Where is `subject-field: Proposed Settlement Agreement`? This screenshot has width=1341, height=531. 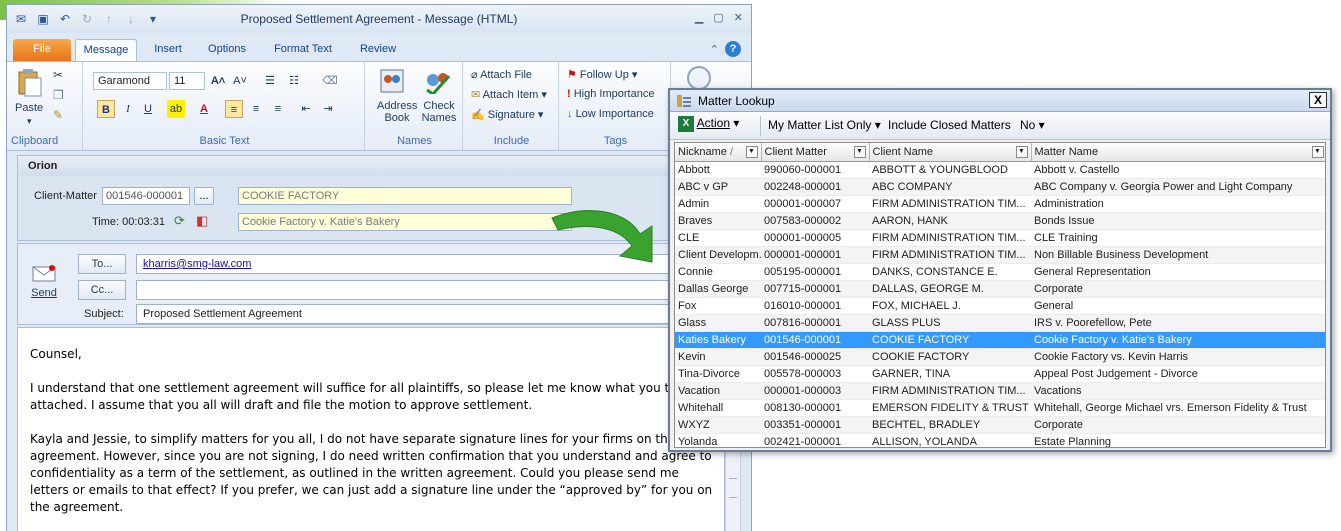 subject-field: Proposed Settlement Agreement is located at coordinates (436, 314).